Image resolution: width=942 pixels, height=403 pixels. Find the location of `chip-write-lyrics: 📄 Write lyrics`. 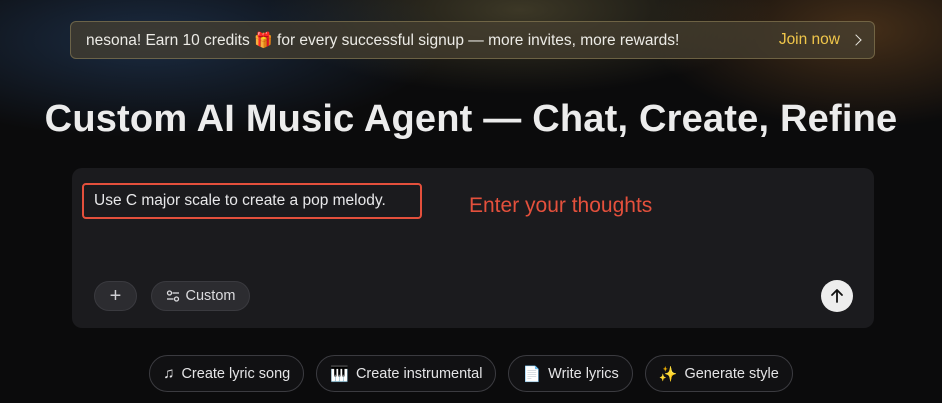

chip-write-lyrics: 📄 Write lyrics is located at coordinates (570, 373).